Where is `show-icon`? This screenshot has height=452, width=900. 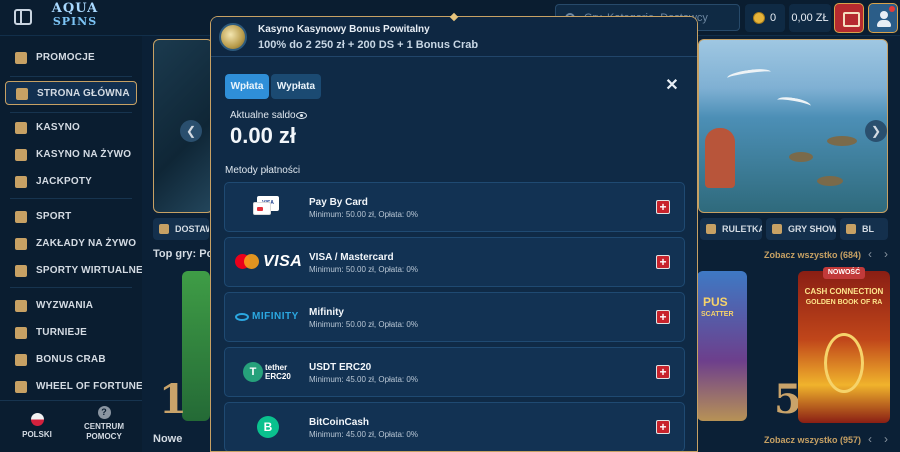 show-icon is located at coordinates (777, 229).